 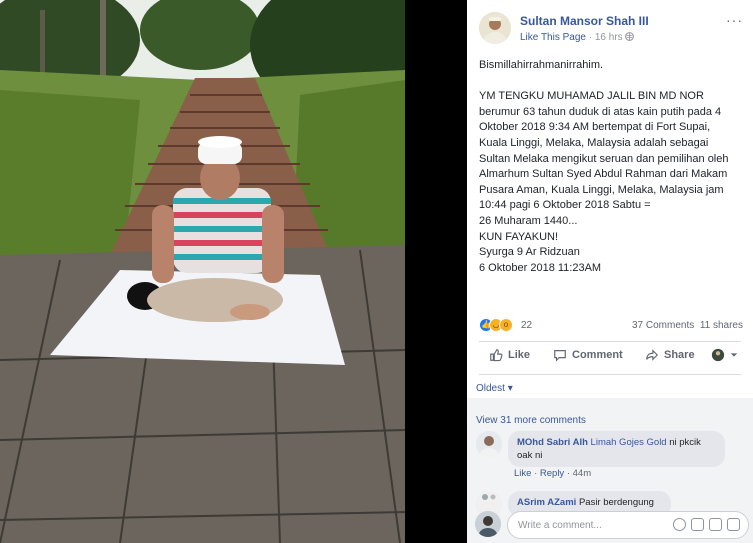 What do you see at coordinates (613, 82) in the screenshot?
I see `post-line-gap` at bounding box center [613, 82].